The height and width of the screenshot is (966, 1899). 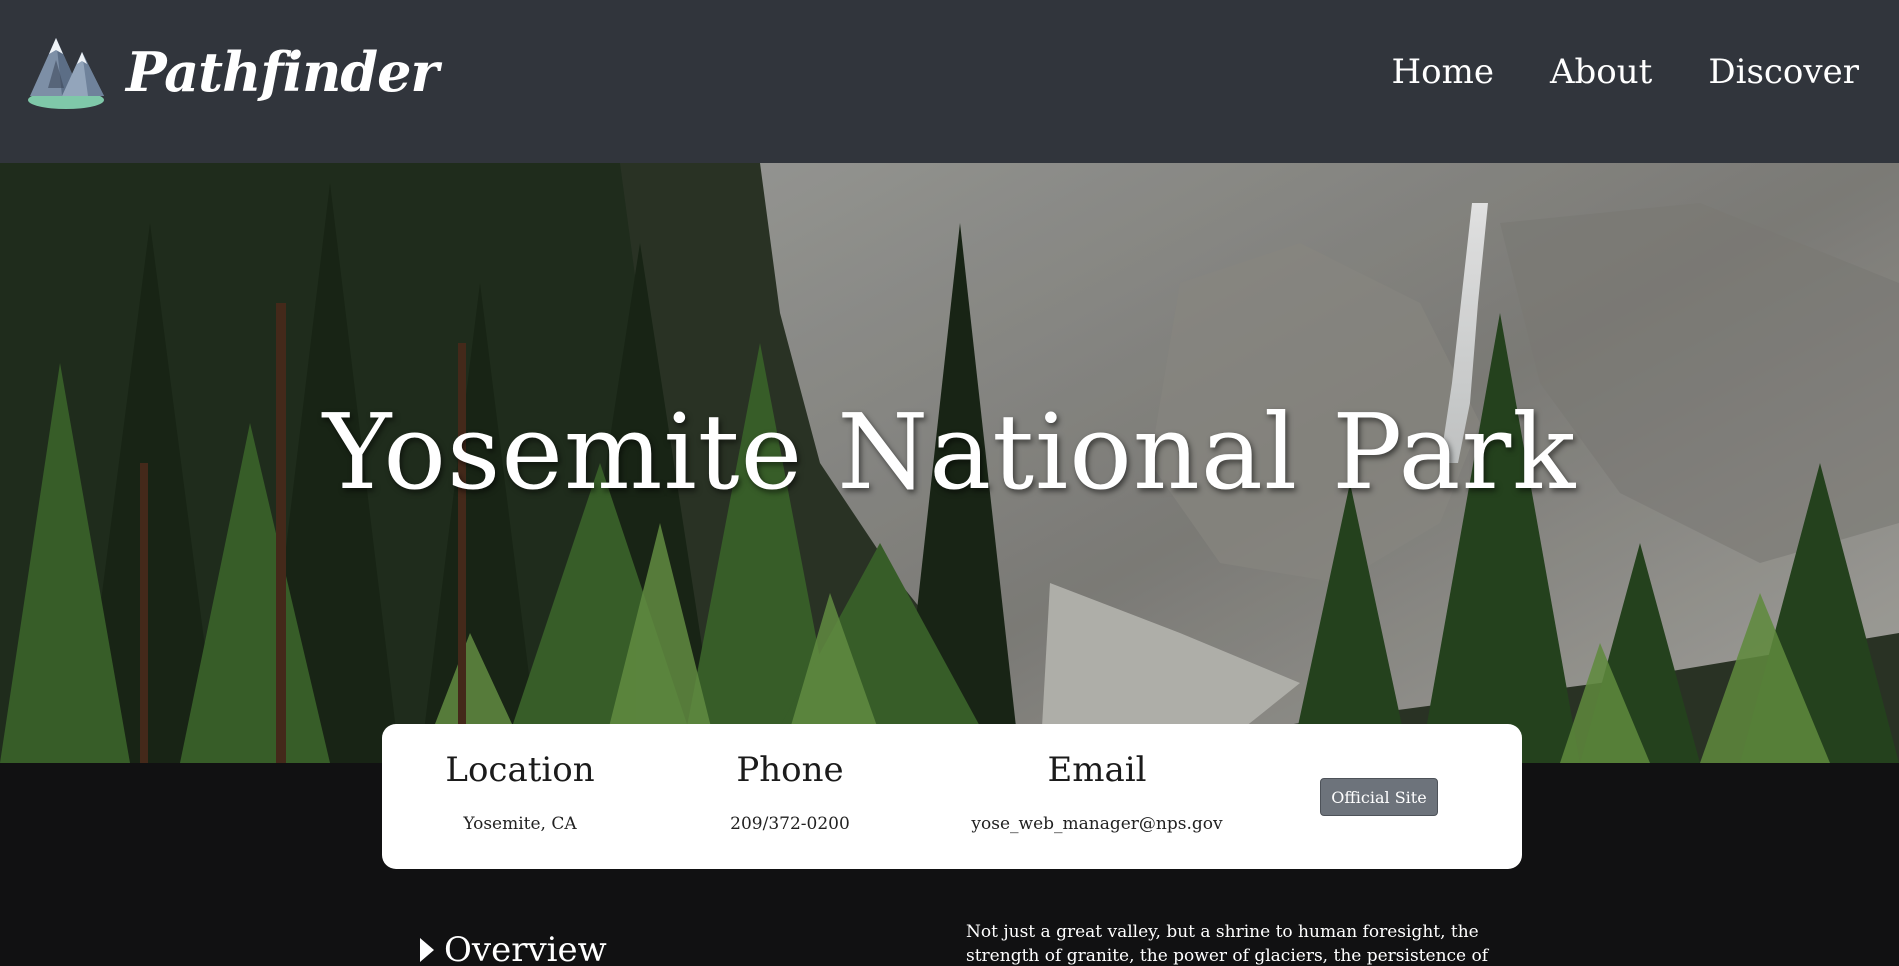 I want to click on nav-link-about: About, so click(x=1601, y=72).